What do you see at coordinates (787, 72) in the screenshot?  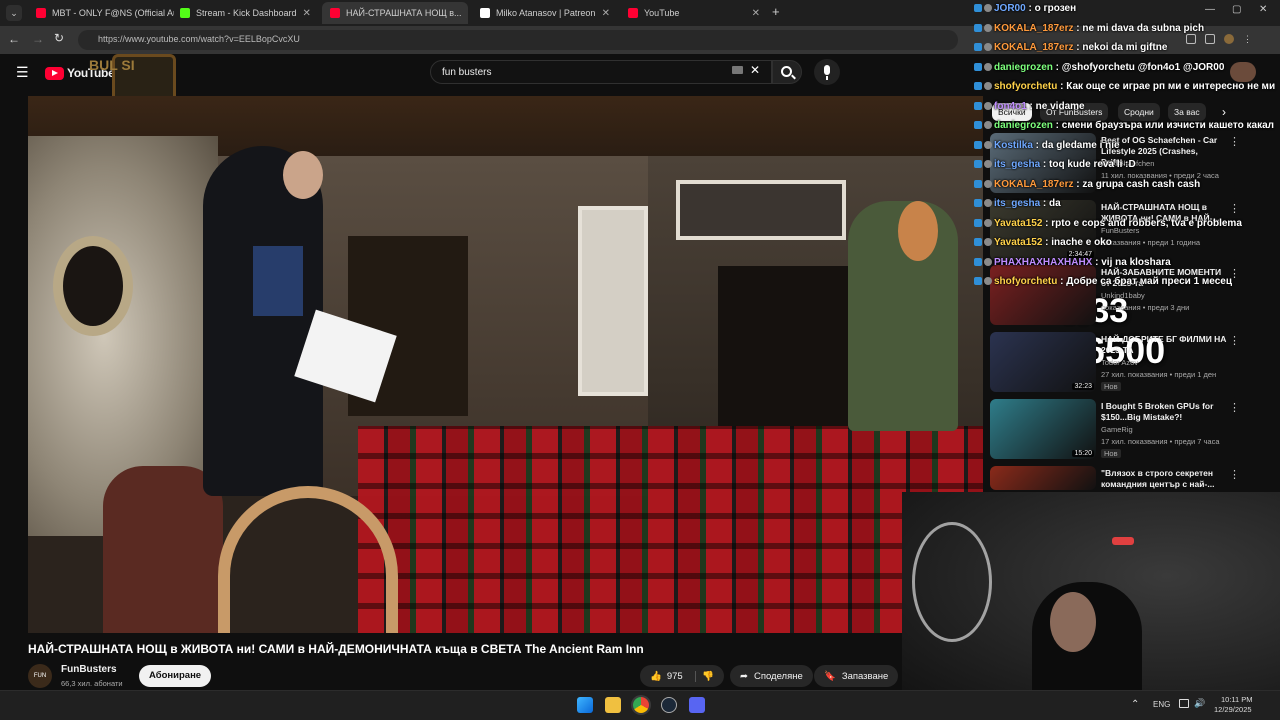 I see `search-button` at bounding box center [787, 72].